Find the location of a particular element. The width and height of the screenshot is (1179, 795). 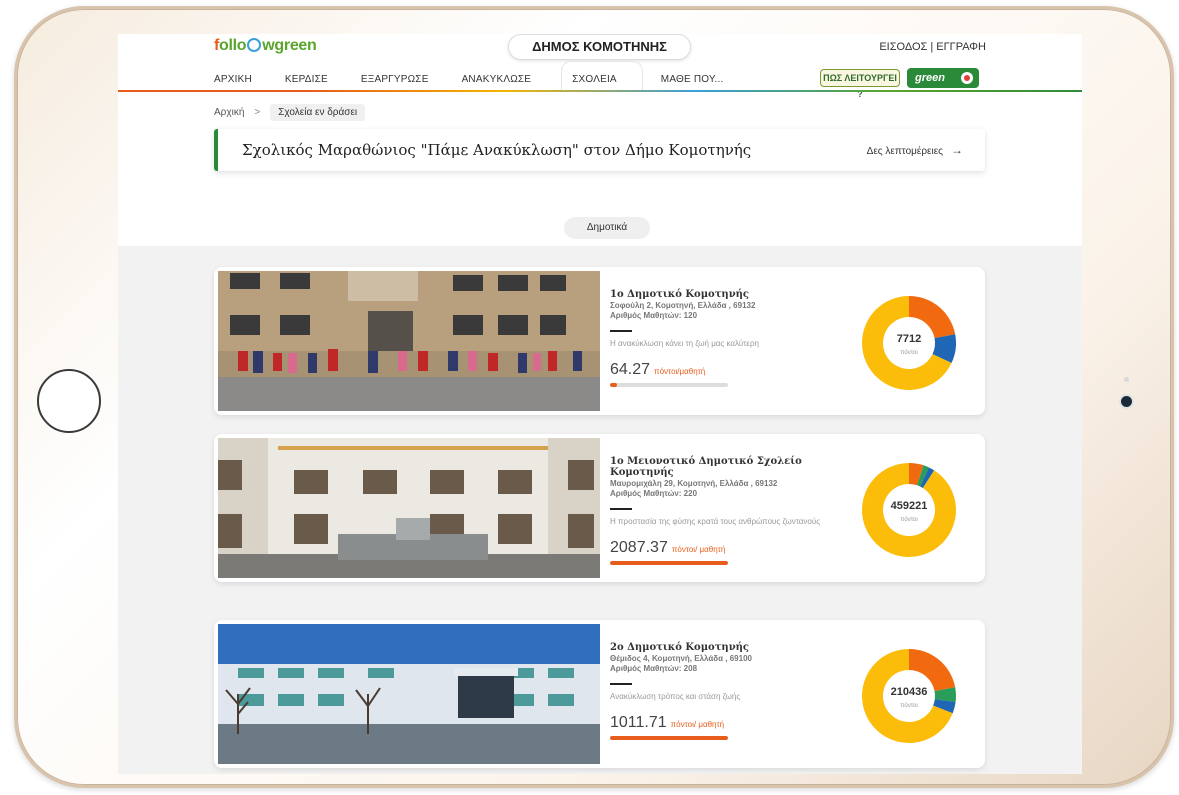

details-link: Δες λεπτομέρειες → is located at coordinates (915, 150).